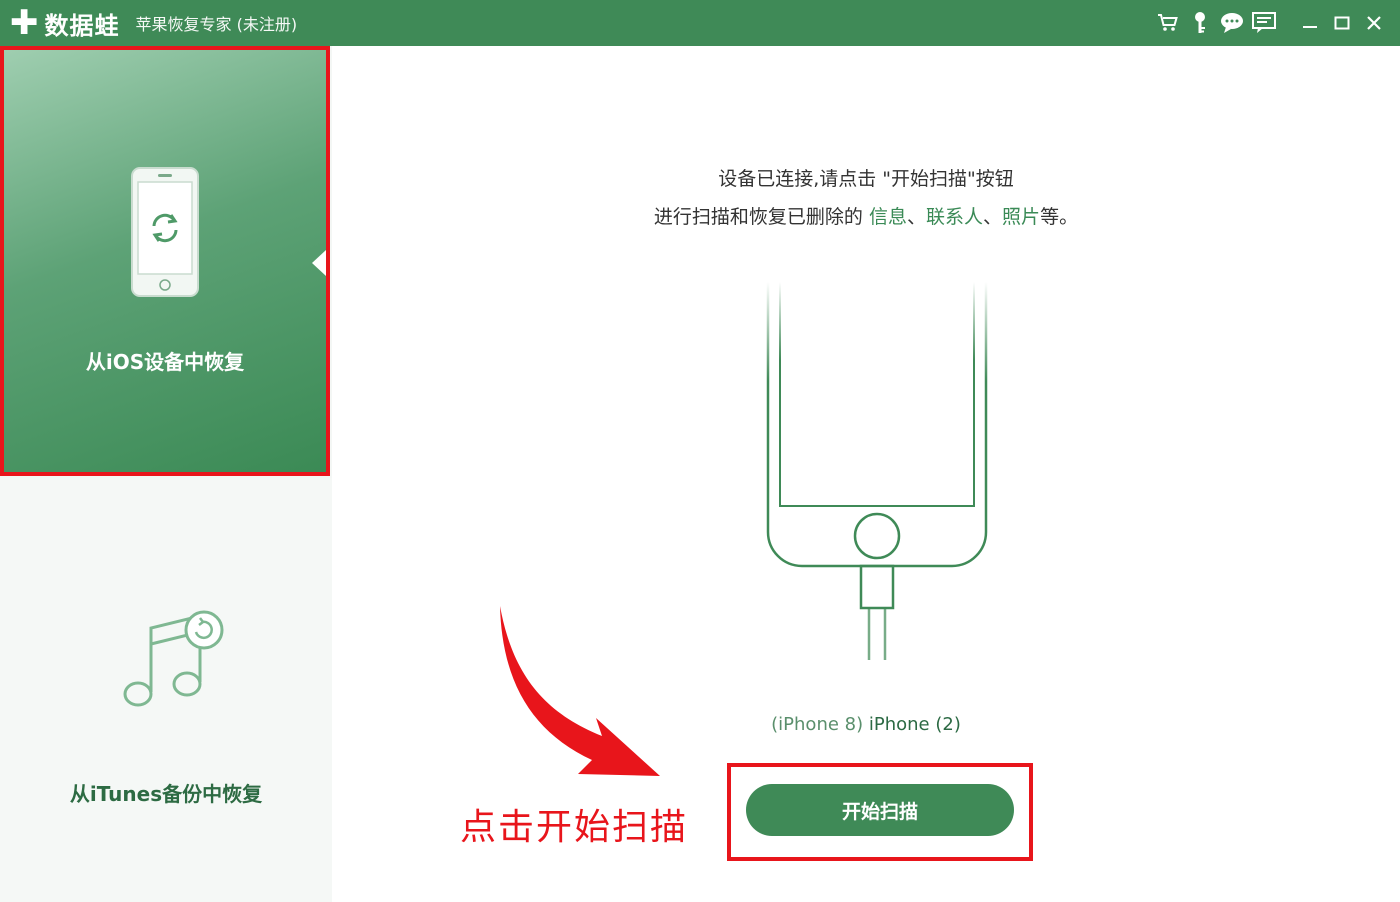 Image resolution: width=1400 pixels, height=902 pixels. I want to click on instruction-prefix: 进行扫描和恢复已删除的, so click(758, 217).